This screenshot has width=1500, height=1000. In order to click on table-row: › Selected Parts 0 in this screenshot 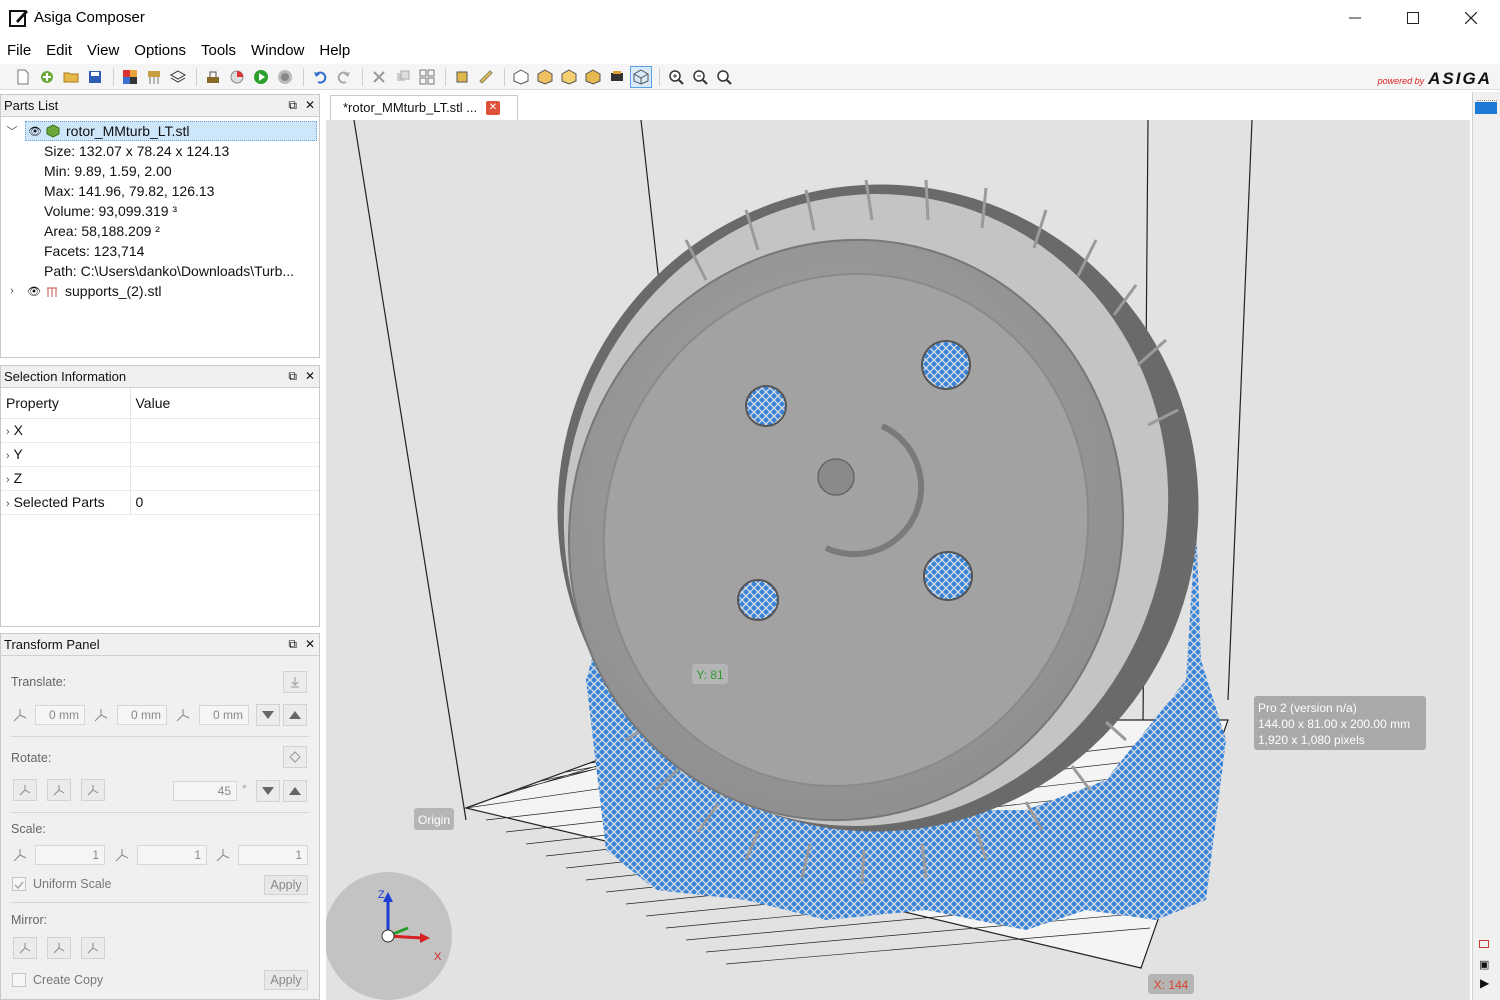, I will do `click(160, 502)`.